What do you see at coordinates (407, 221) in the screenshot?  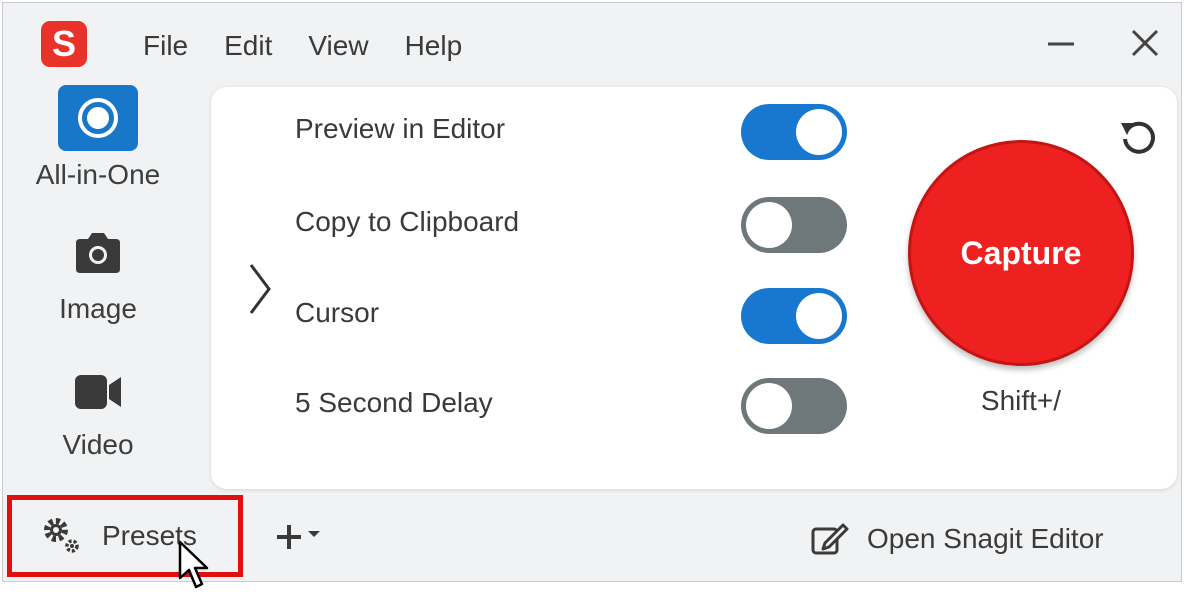 I see `option-label-clipboard: Copy to Clipboard` at bounding box center [407, 221].